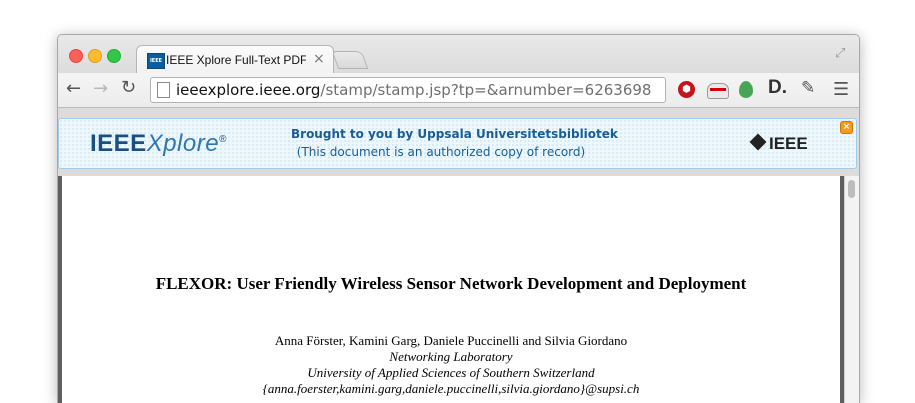  I want to click on vertical-scrollbar, so click(851, 289).